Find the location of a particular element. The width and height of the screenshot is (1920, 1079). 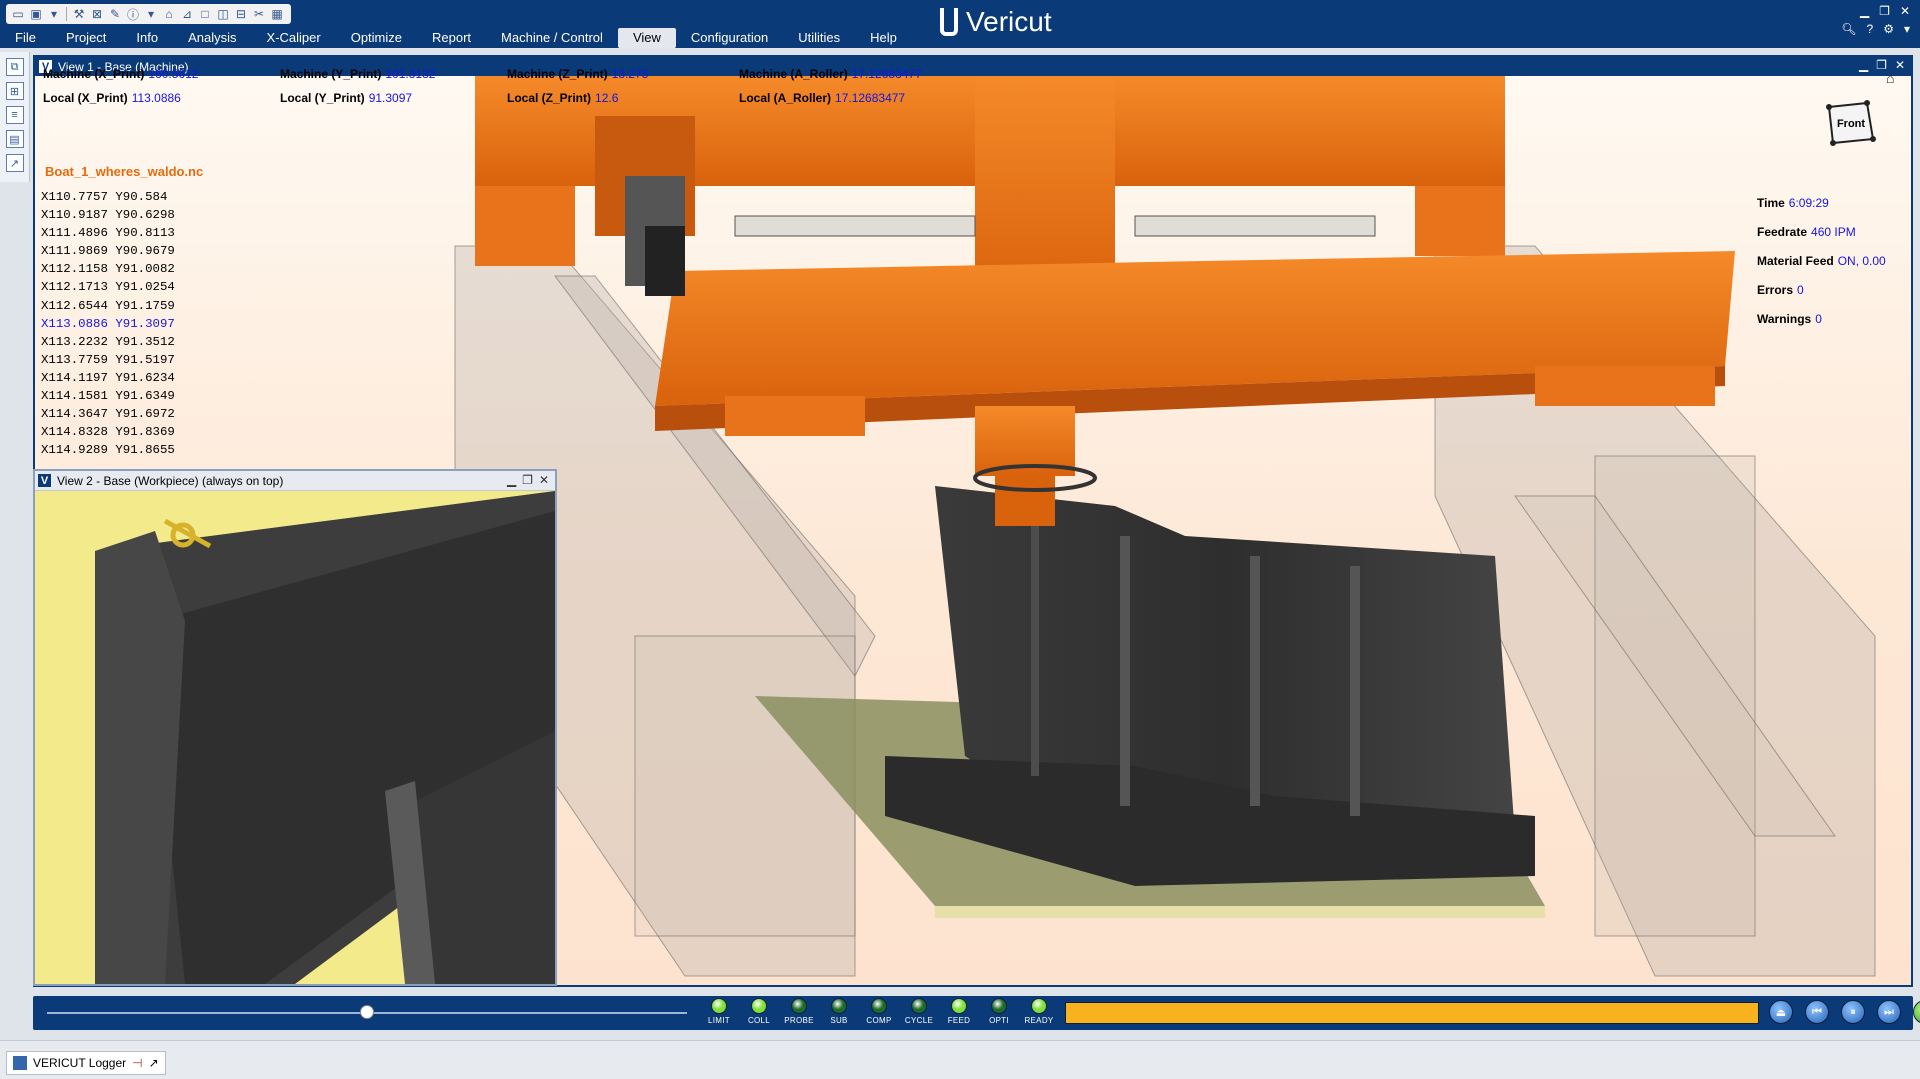

step-forward-icon: ⏭ is located at coordinates (1889, 1012).